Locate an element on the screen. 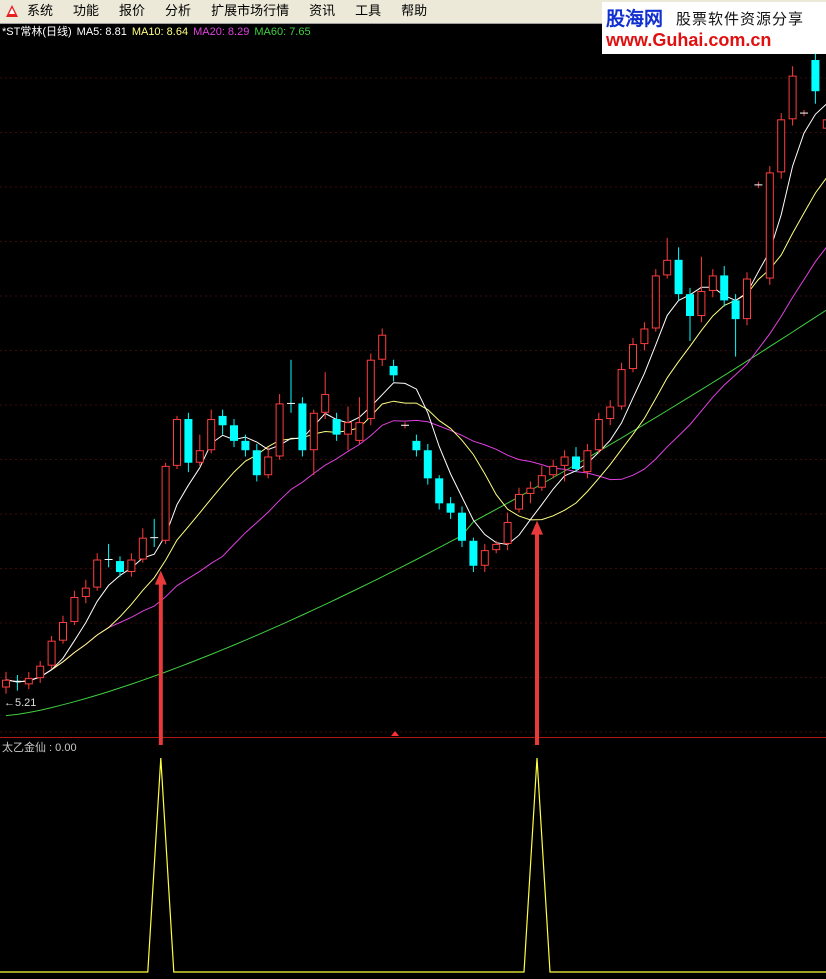  menu-function: 功能 is located at coordinates (90, 12).